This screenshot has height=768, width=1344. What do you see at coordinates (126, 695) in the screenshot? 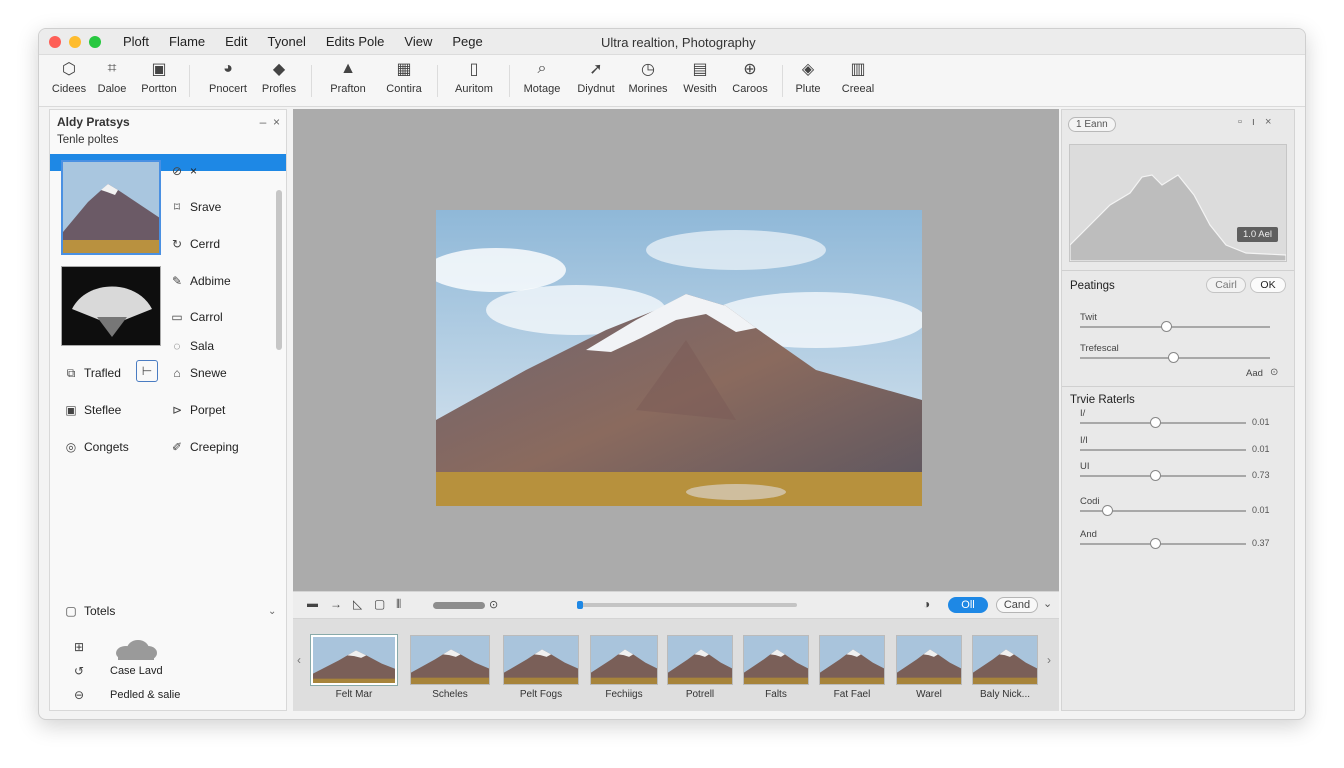
I see `footer-item: ⊖ Pedled & salie` at bounding box center [126, 695].